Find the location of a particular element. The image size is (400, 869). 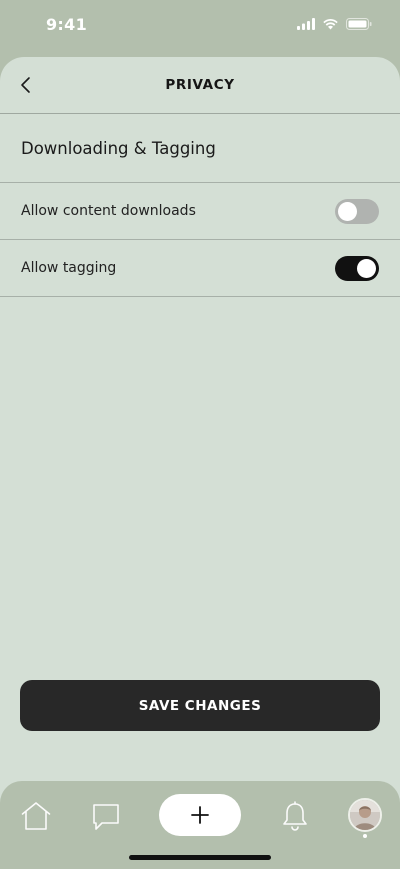

tab-notifications is located at coordinates (295, 816).